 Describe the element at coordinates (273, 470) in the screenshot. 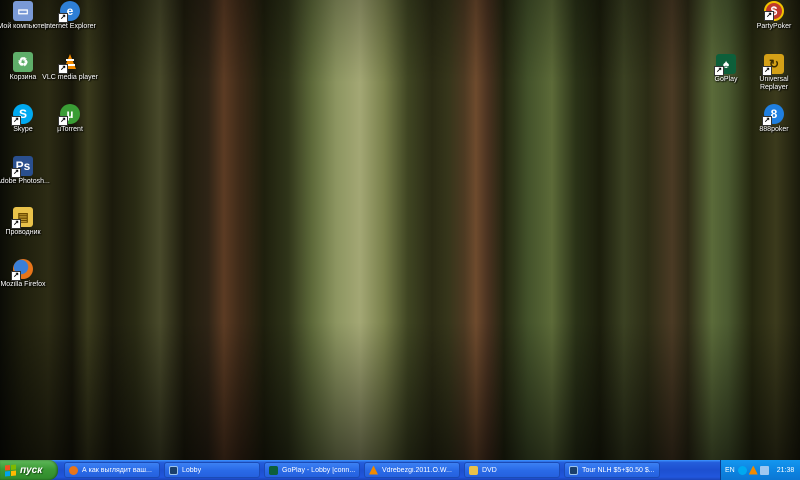

I see `goplay-icon` at that location.